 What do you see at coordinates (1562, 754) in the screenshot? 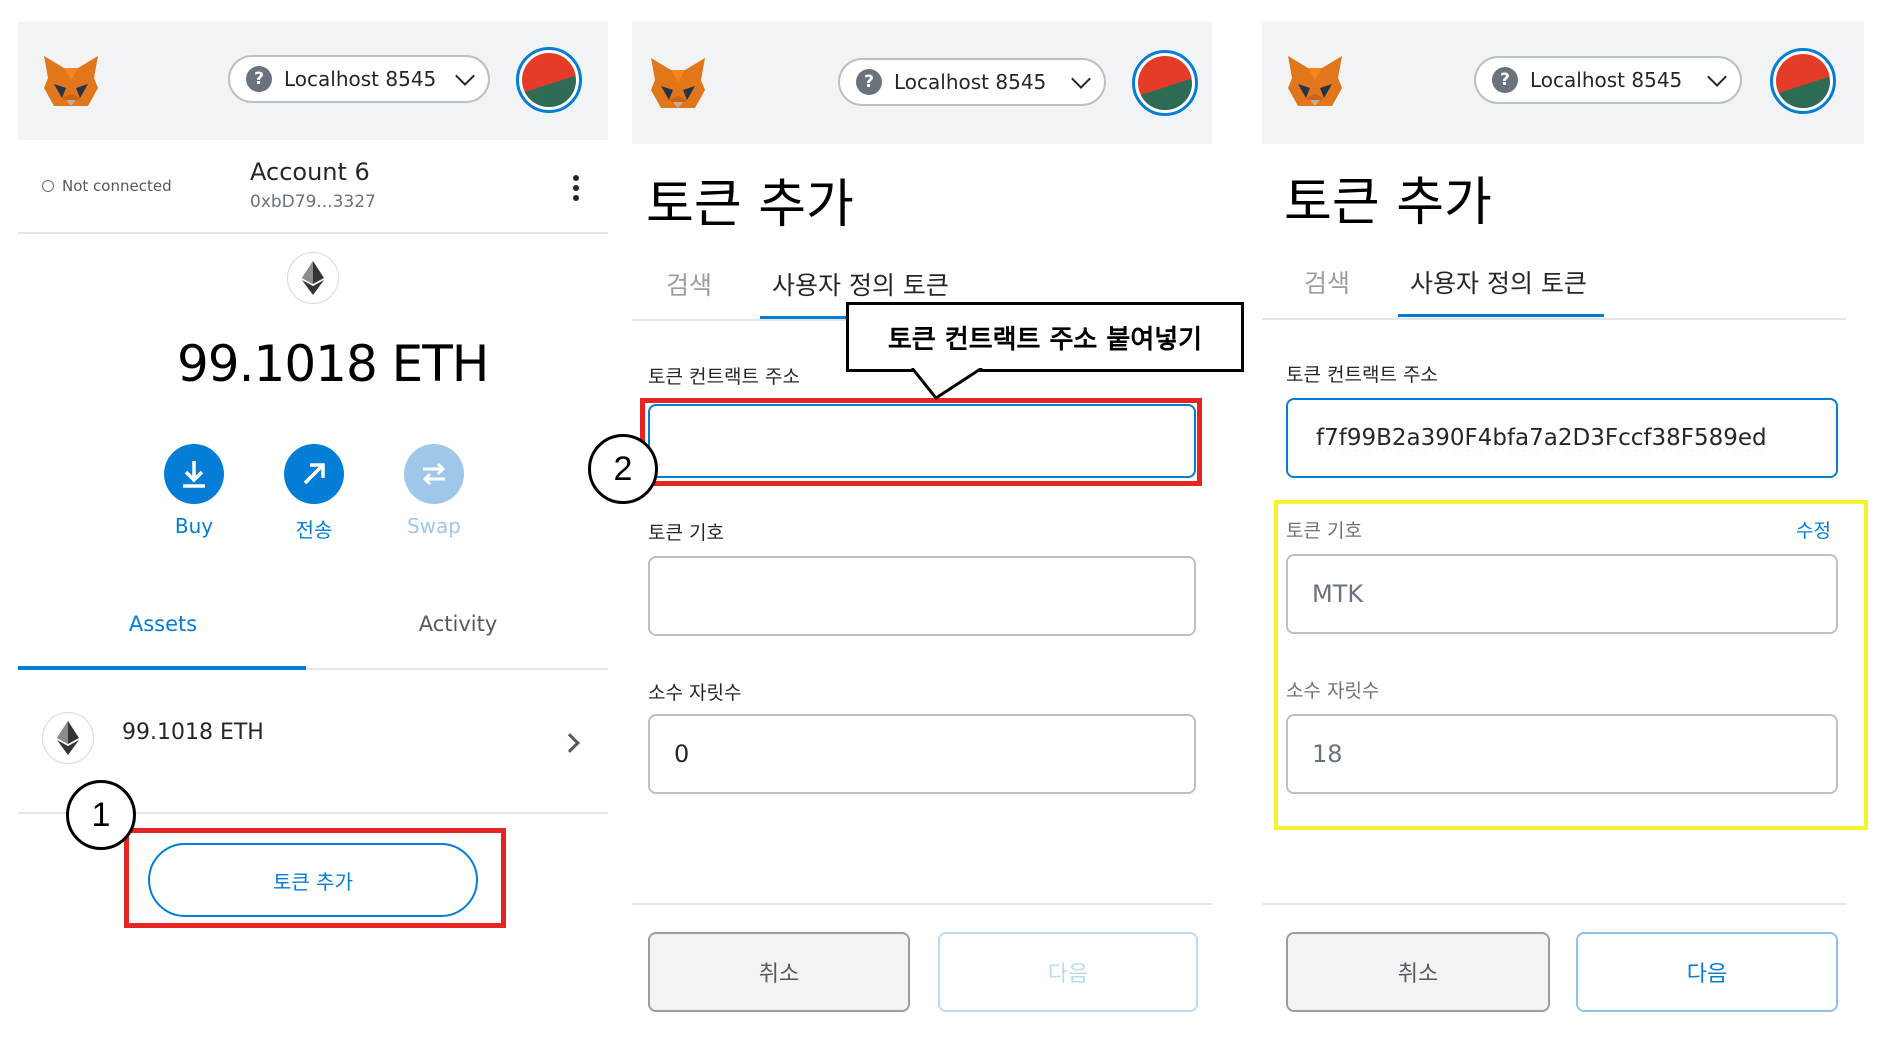
I see `decimals-input: 18` at bounding box center [1562, 754].